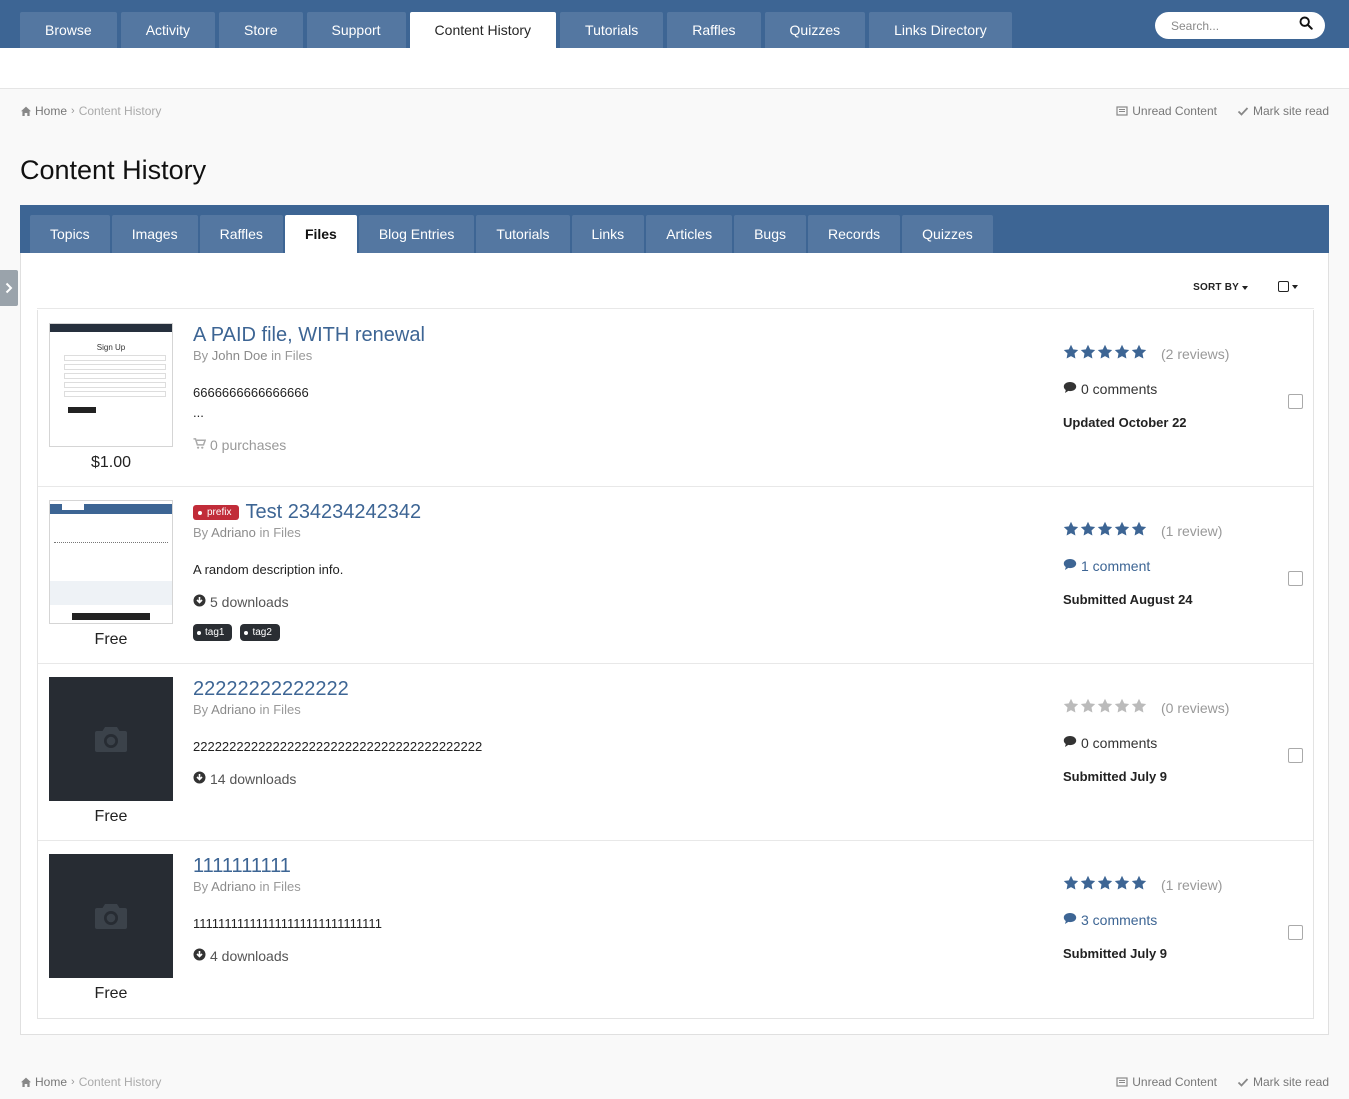  Describe the element at coordinates (674, 68) in the screenshot. I see `secondary-bar` at that location.